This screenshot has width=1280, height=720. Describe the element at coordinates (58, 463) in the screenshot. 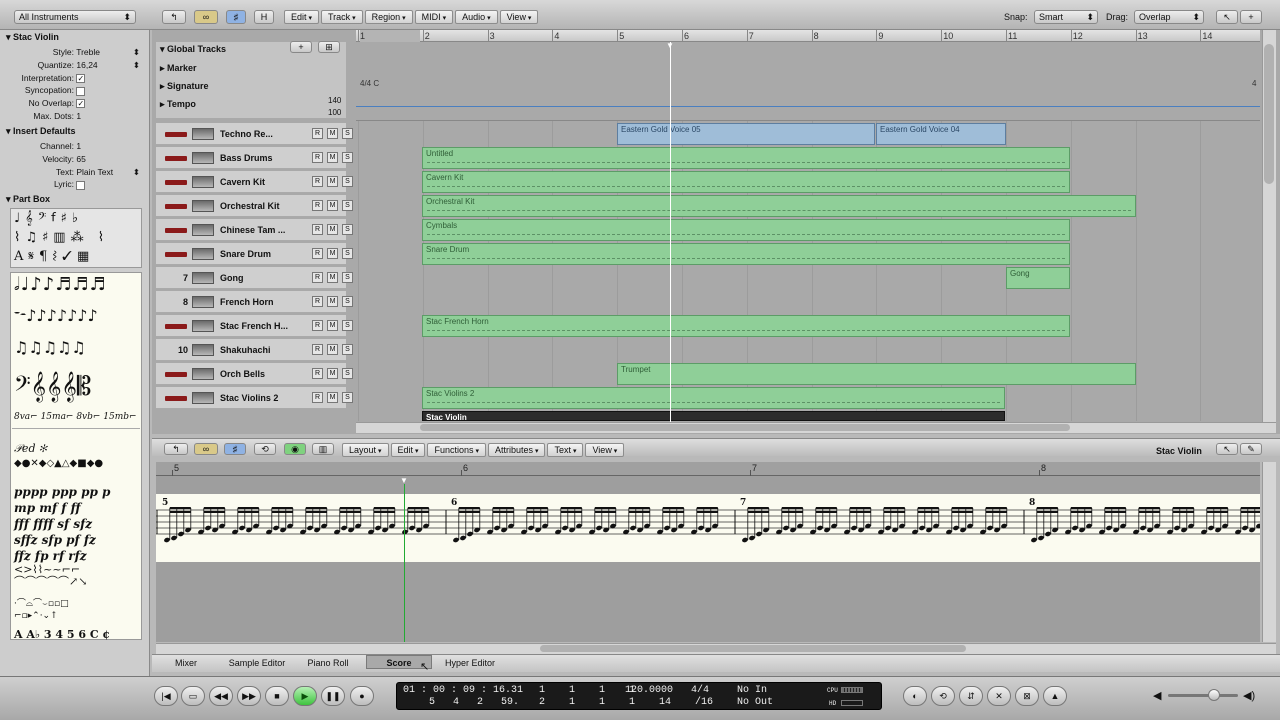

I see `noteheads-icon: ◆●✕◆◇▲△◆■◆●` at that location.